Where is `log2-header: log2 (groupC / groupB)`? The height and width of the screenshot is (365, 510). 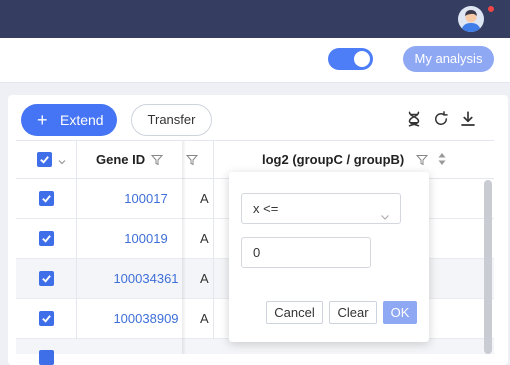
log2-header: log2 (groupC / groupB) is located at coordinates (333, 159).